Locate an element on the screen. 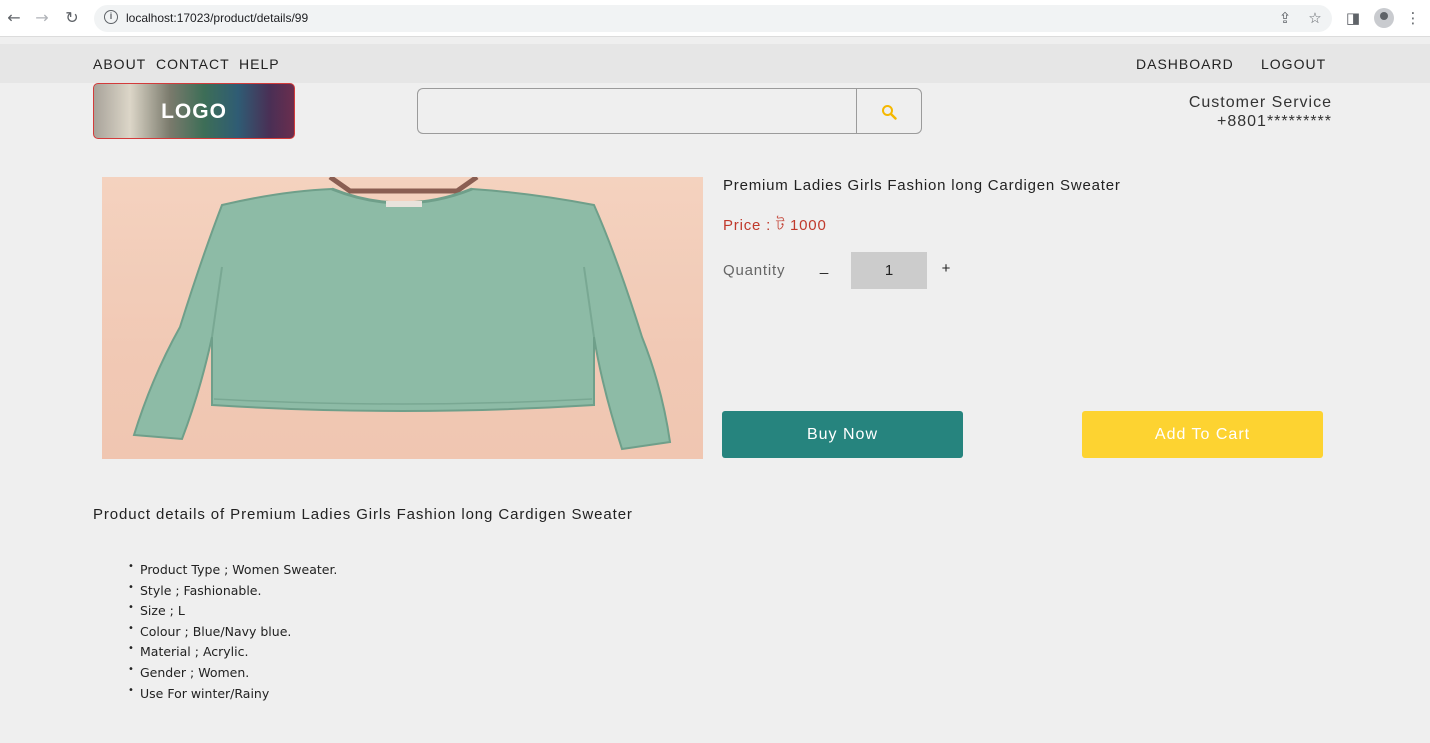 This screenshot has height=743, width=1430. profile-avatar-icon is located at coordinates (1384, 18).